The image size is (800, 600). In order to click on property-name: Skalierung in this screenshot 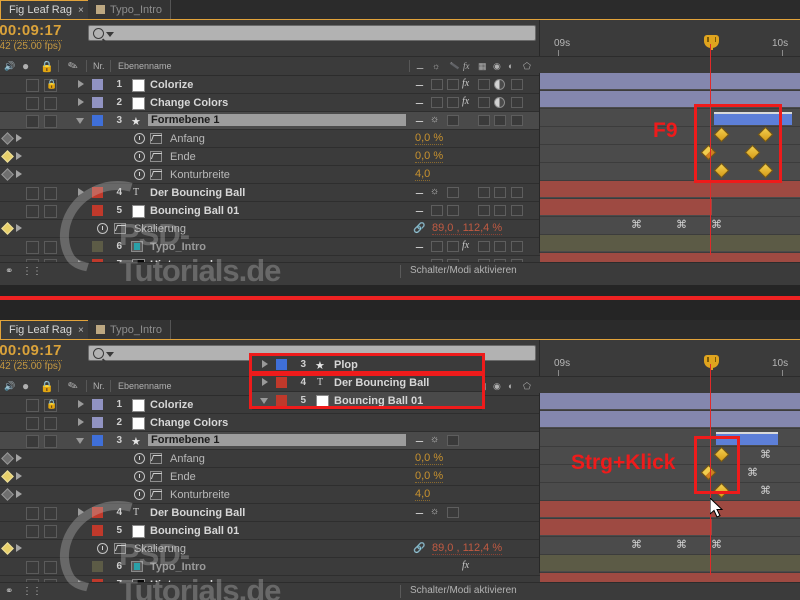, I will do `click(160, 229)`.